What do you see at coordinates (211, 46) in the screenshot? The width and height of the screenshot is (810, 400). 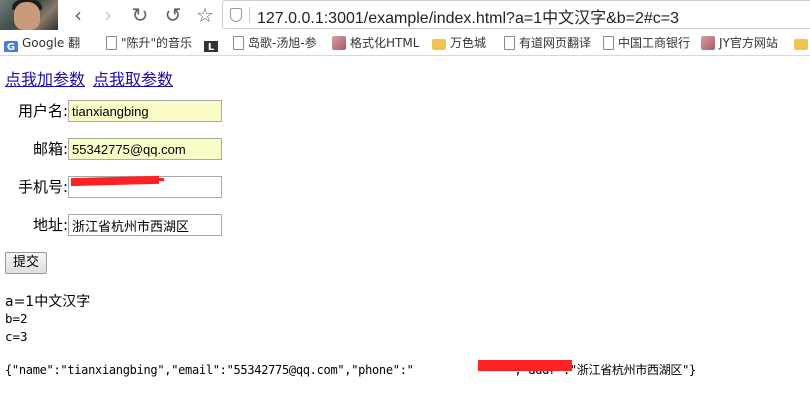 I see `black-square-icon: L` at bounding box center [211, 46].